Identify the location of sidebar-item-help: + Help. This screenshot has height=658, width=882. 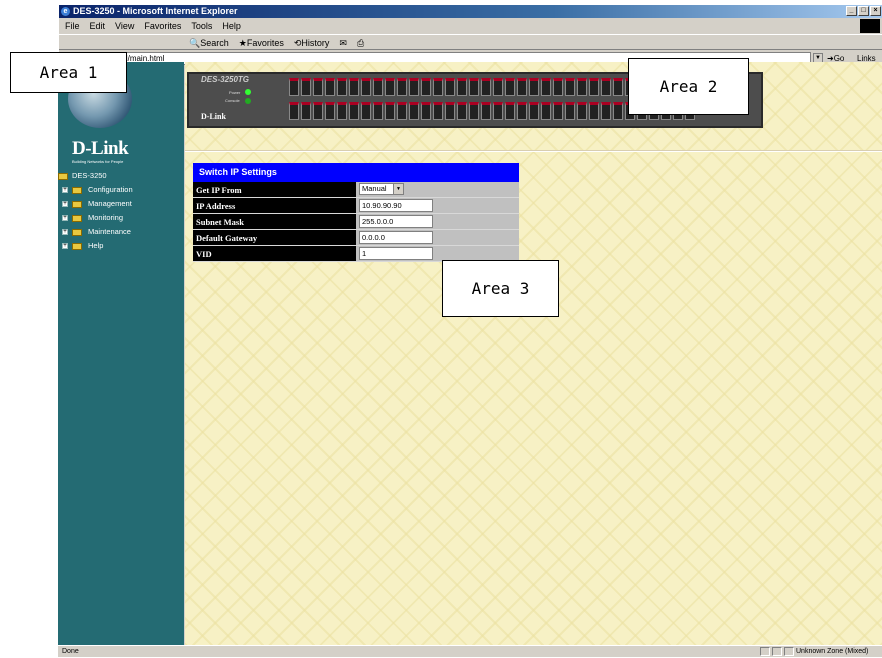
(121, 246).